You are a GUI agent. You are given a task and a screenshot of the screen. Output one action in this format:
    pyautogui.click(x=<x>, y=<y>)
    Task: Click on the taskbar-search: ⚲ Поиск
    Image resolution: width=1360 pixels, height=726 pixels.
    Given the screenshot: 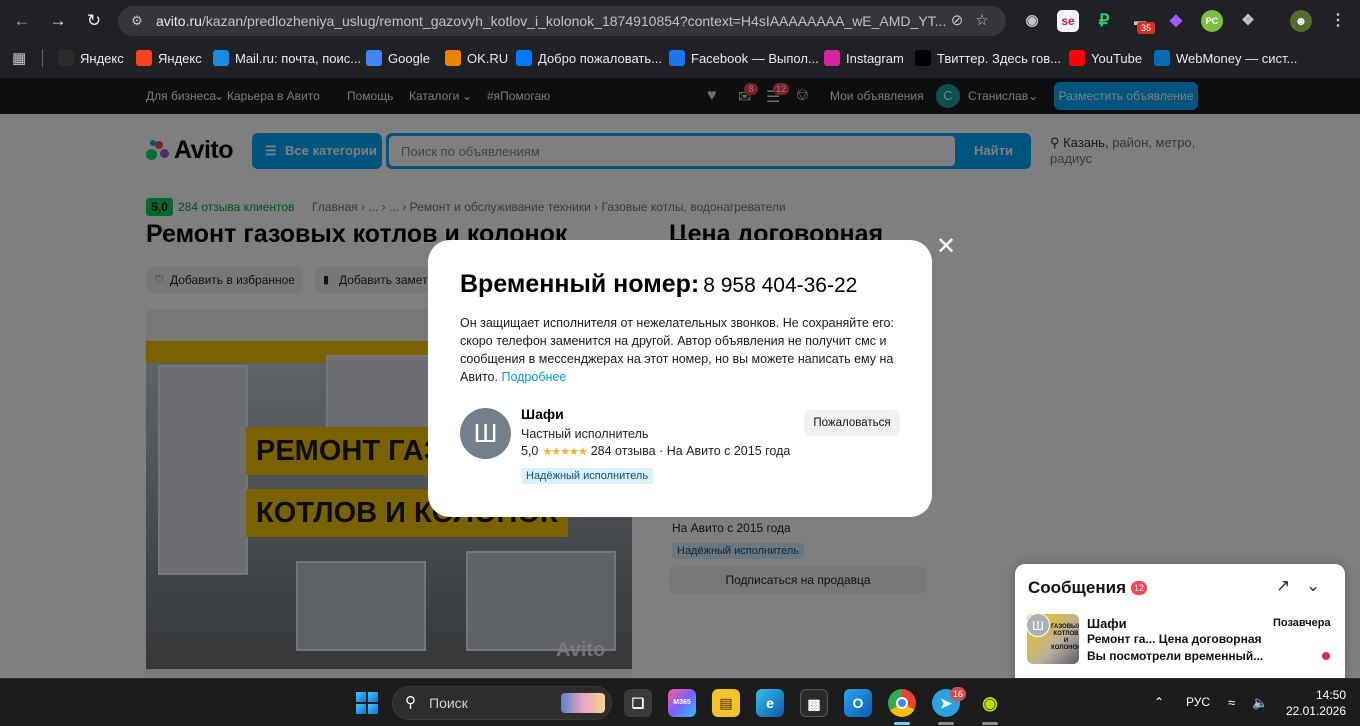 What is the action you would take?
    pyautogui.click(x=502, y=703)
    